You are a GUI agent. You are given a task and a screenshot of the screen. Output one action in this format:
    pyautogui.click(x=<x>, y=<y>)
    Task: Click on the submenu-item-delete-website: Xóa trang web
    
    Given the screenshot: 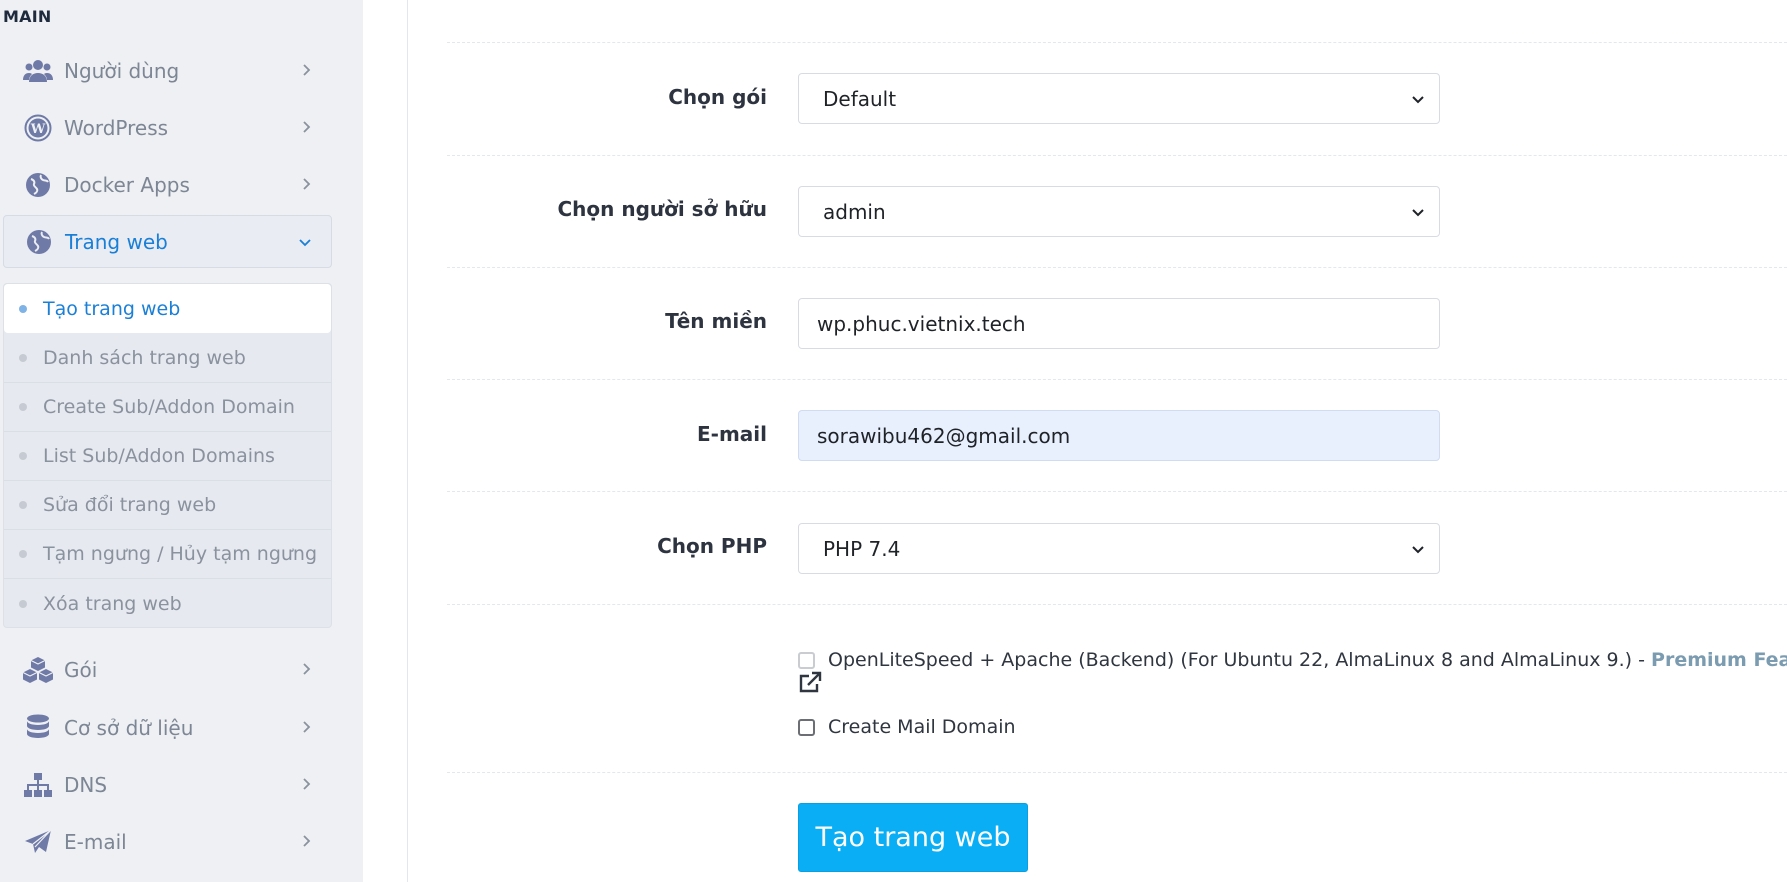 What is the action you would take?
    pyautogui.click(x=167, y=603)
    